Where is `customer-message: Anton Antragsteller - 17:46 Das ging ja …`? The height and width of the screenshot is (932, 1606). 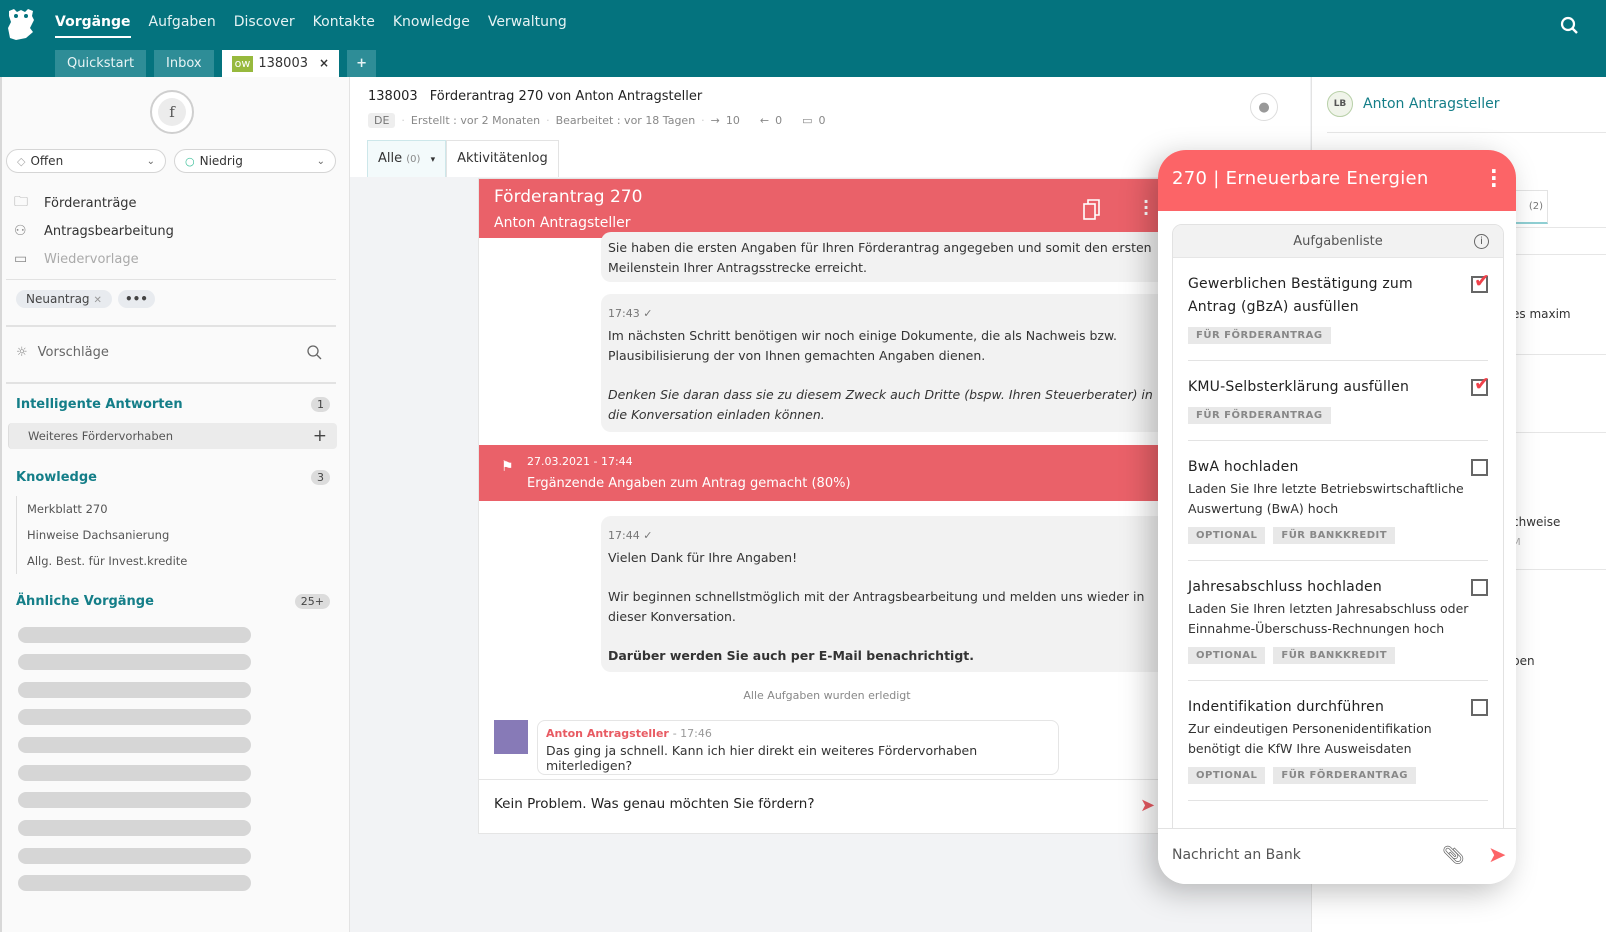 customer-message: Anton Antragsteller - 17:46 Das ging ja … is located at coordinates (798, 747).